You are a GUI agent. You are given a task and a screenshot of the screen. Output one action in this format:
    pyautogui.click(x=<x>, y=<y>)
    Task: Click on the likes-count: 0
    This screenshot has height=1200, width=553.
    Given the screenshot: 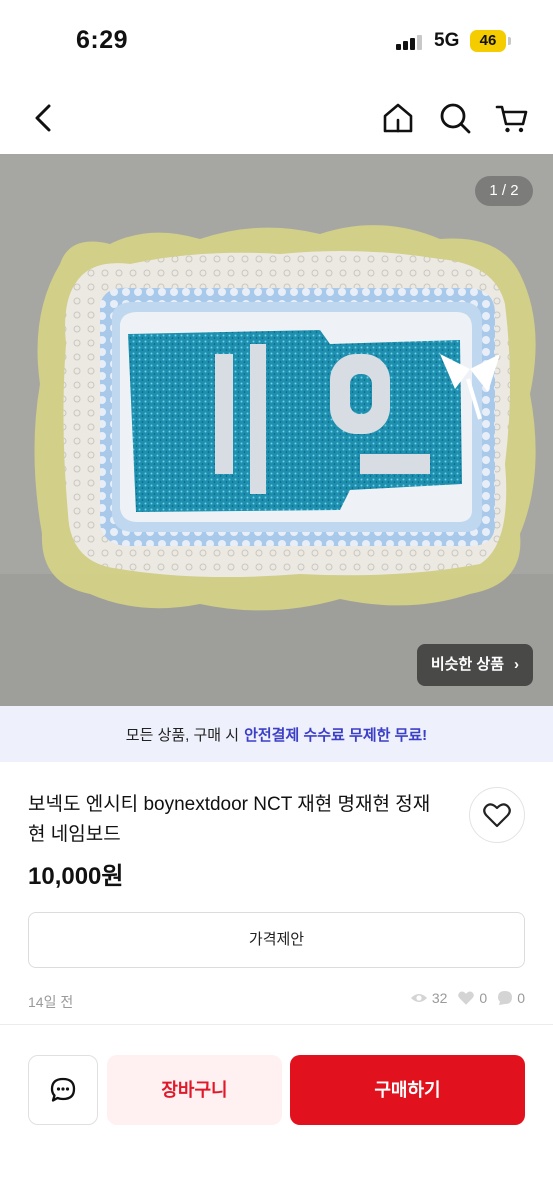 What is the action you would take?
    pyautogui.click(x=483, y=998)
    